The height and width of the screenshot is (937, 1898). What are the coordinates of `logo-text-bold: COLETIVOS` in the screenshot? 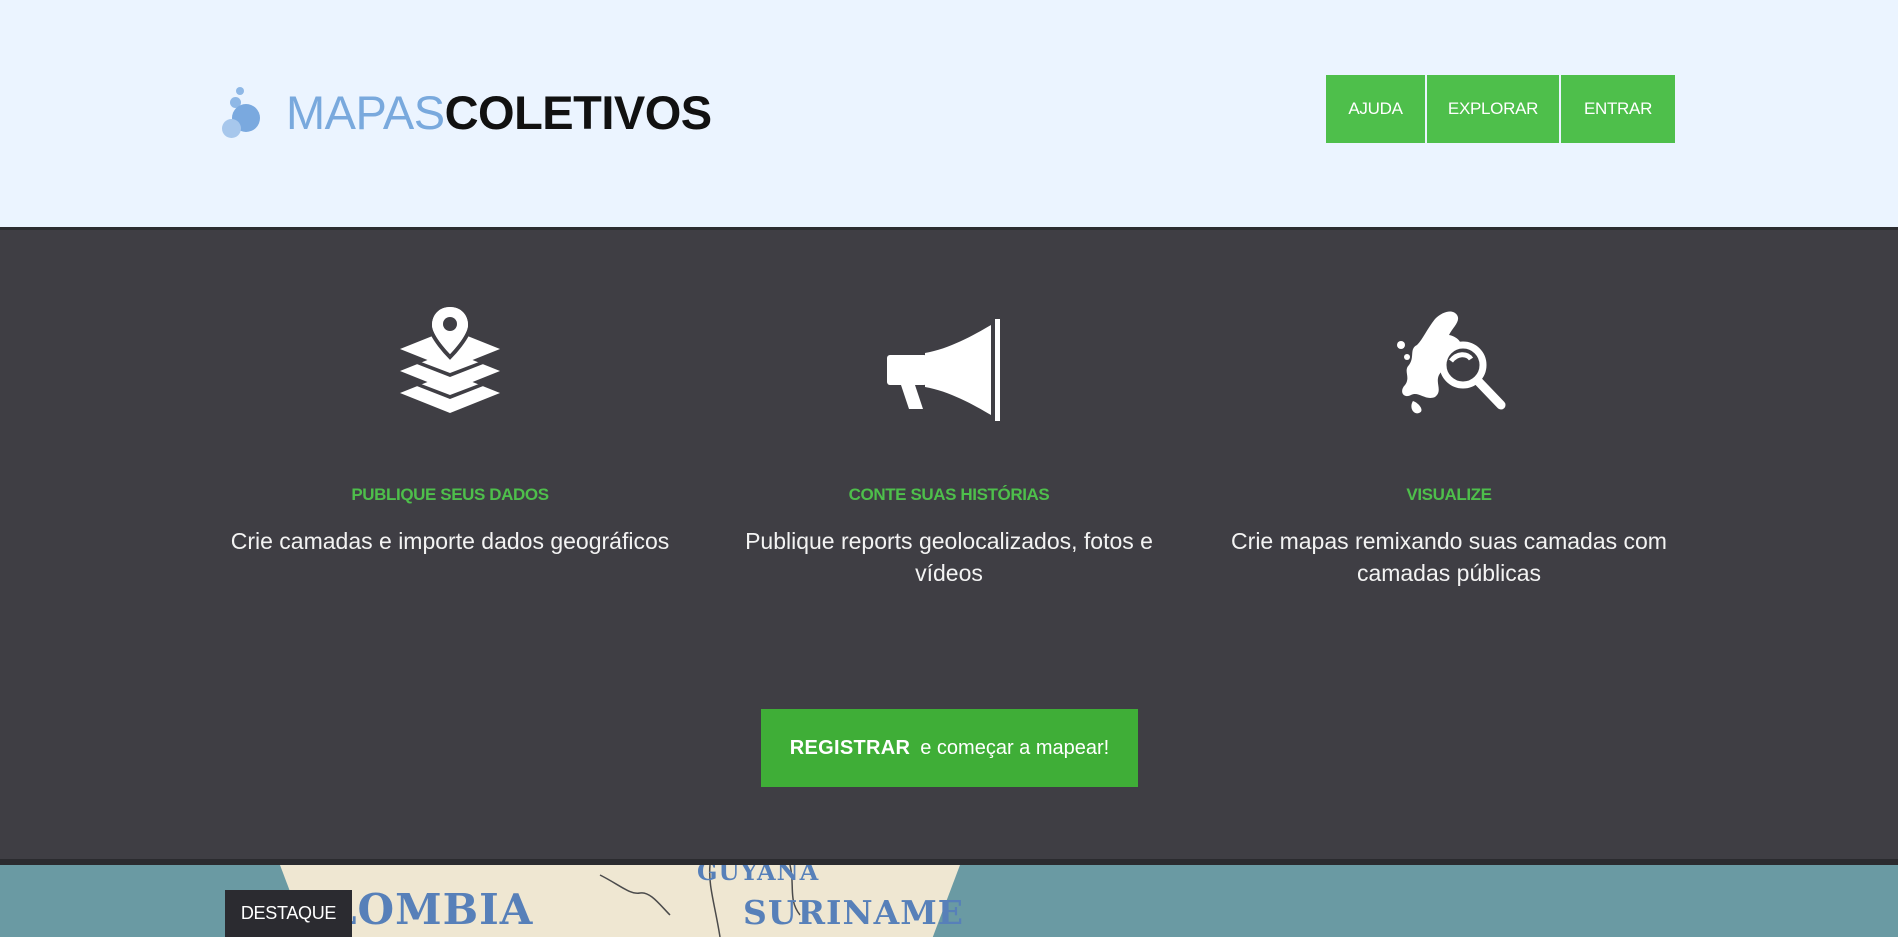 It's located at (578, 112).